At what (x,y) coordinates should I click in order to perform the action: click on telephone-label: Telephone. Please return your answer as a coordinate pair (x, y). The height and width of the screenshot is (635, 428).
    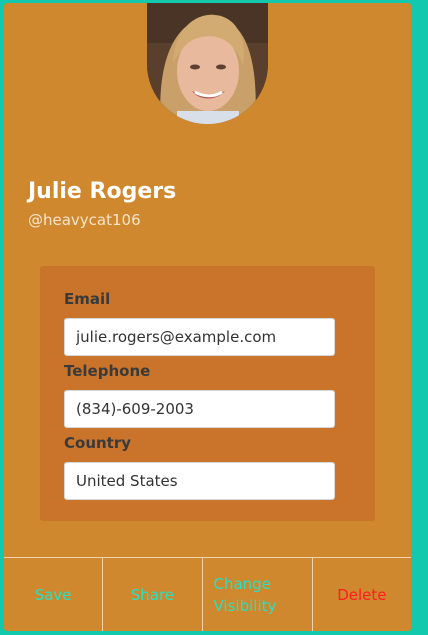
    Looking at the image, I should click on (107, 371).